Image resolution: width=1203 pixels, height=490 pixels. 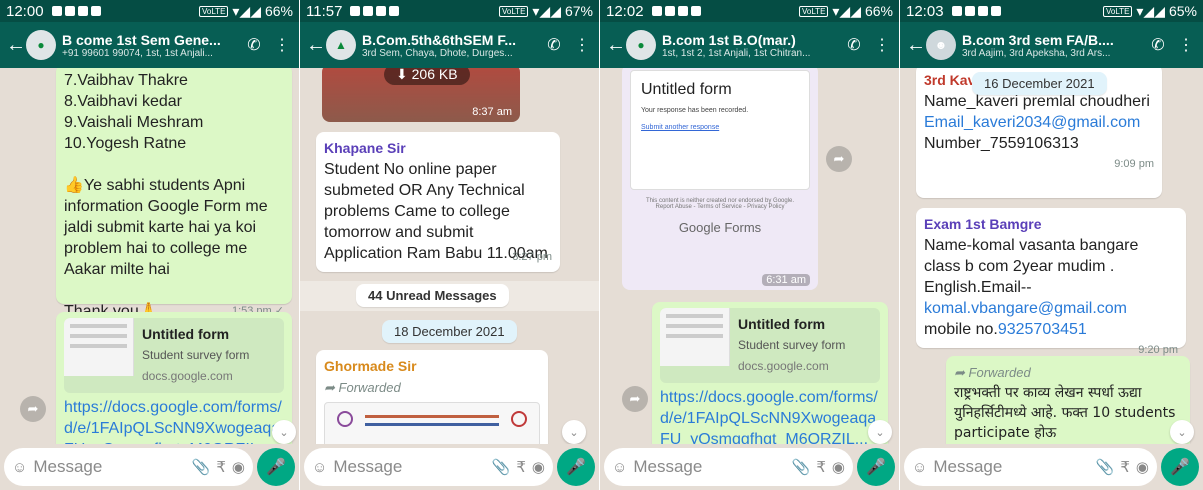 What do you see at coordinates (402, 75) in the screenshot?
I see `download-icon: ⬇` at bounding box center [402, 75].